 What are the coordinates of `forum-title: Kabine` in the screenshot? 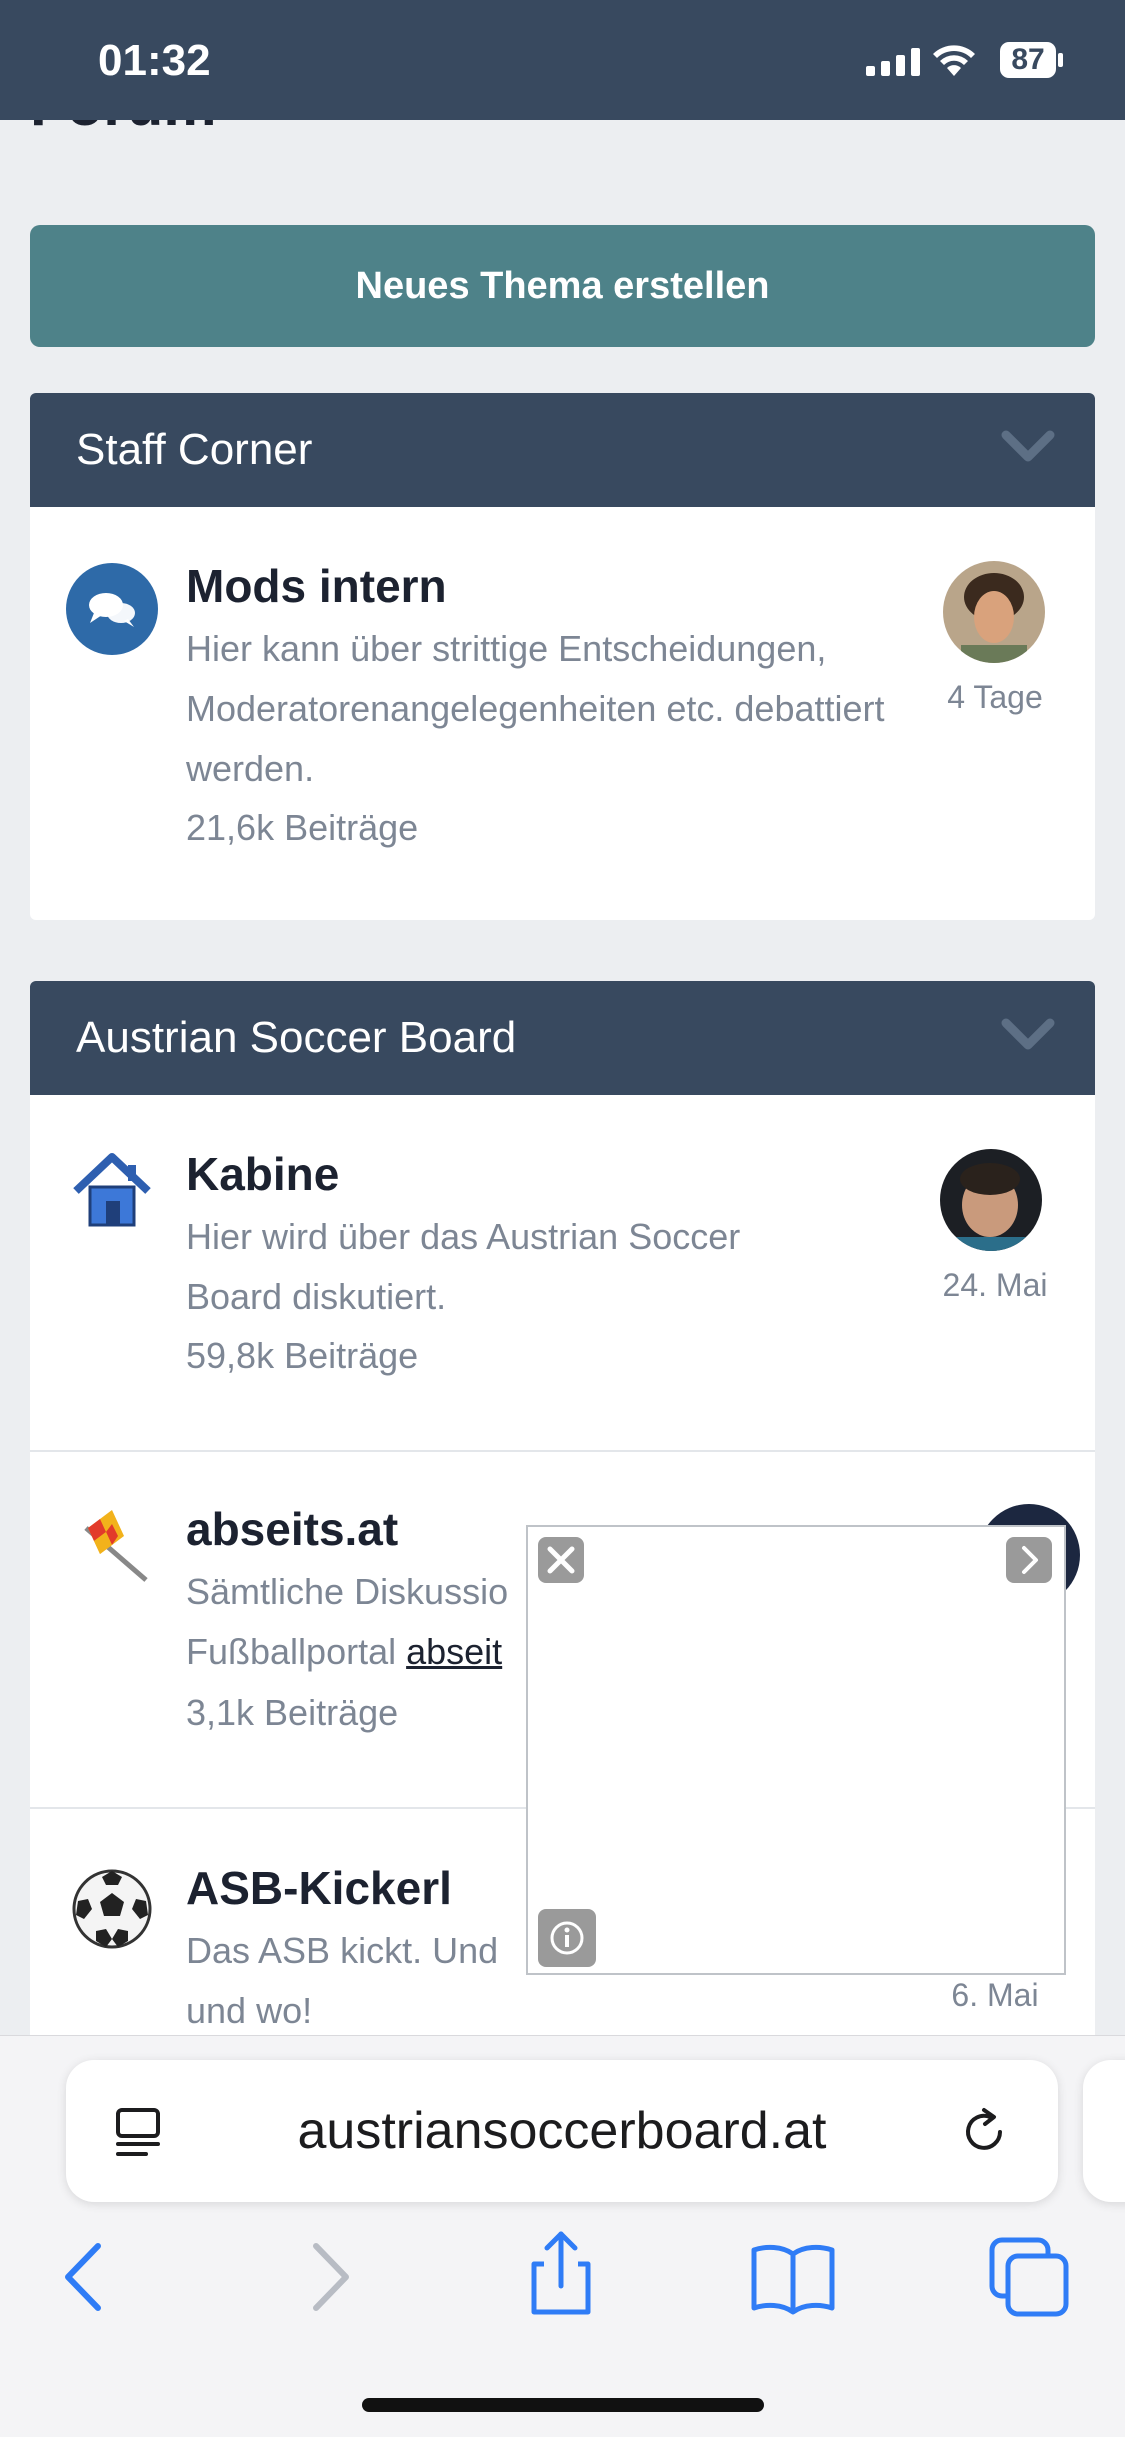 It's located at (262, 1174).